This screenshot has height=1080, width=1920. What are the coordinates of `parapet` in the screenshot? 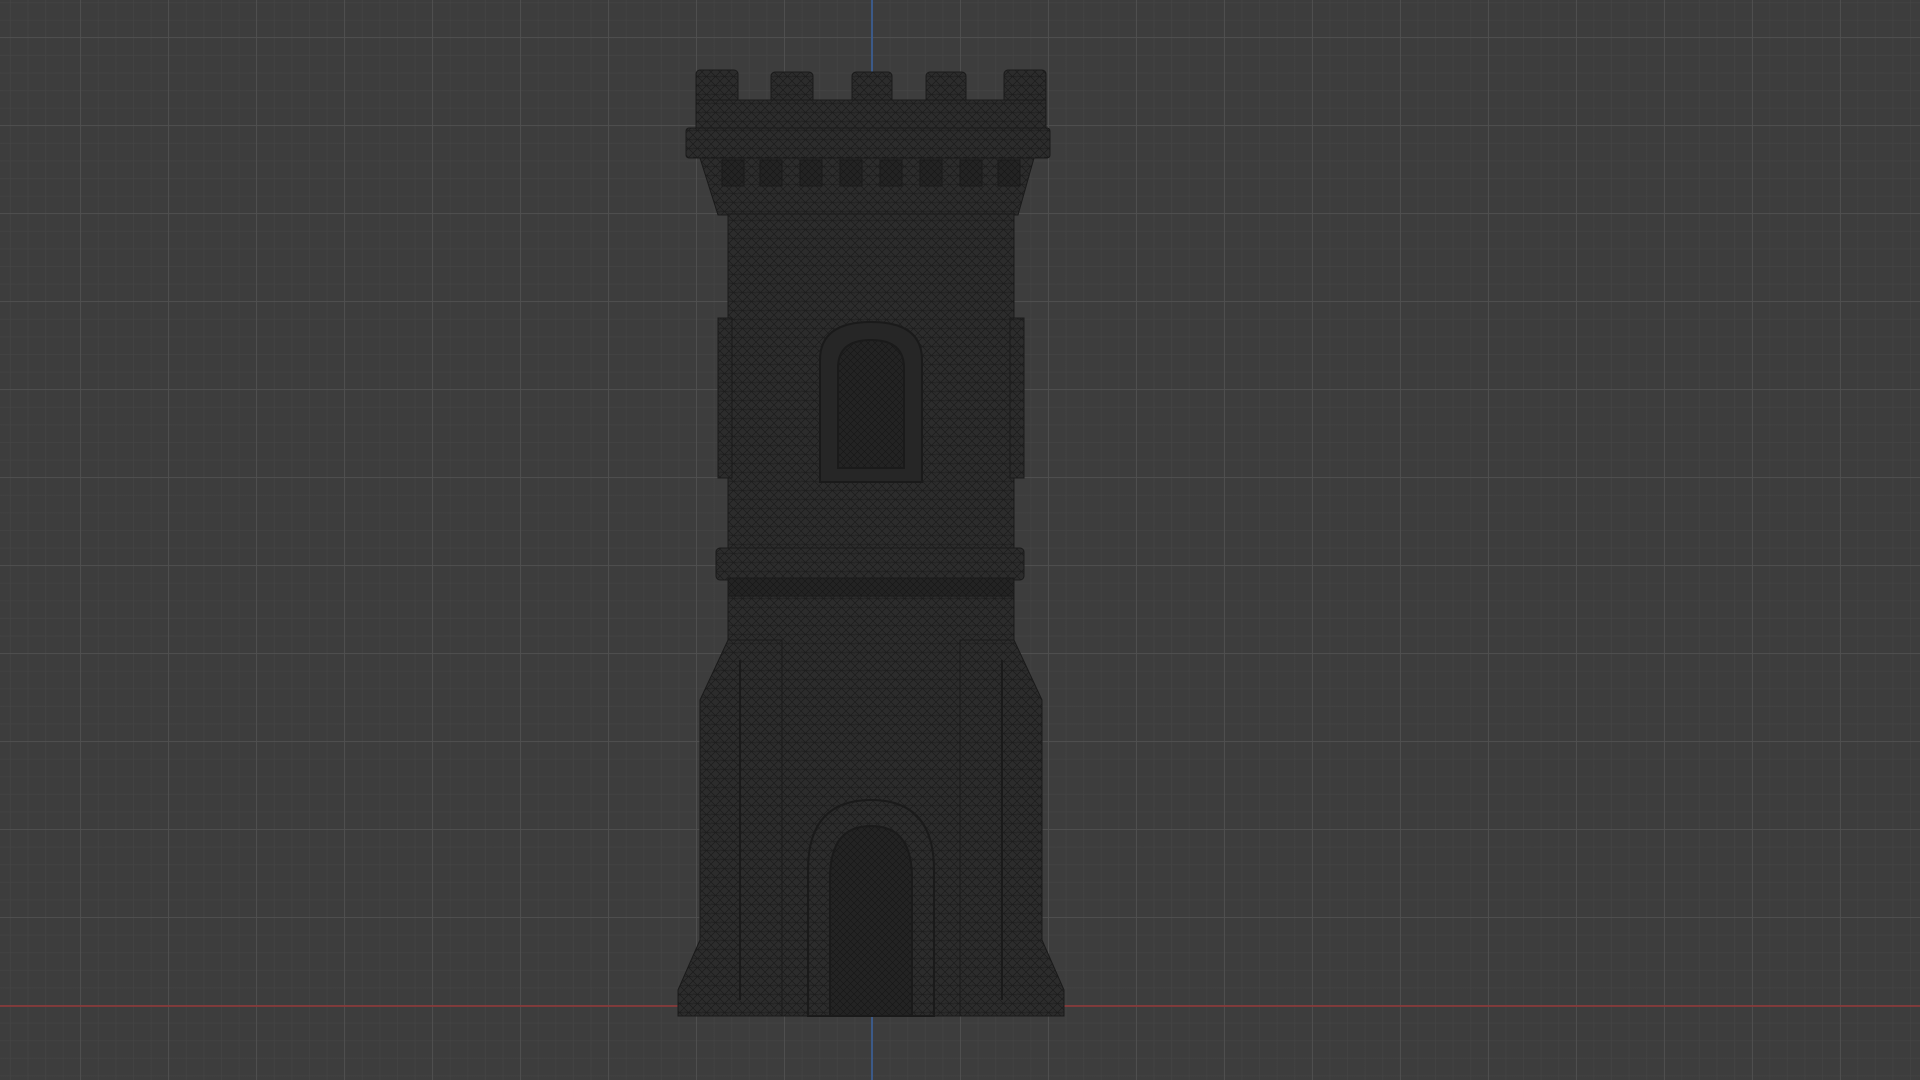 It's located at (868, 171).